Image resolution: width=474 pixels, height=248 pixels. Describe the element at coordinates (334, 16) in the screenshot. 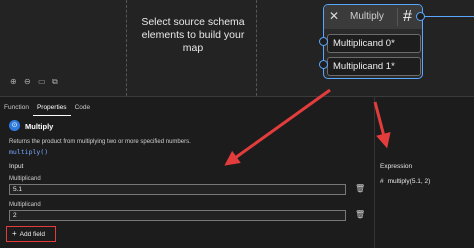

I see `close-icon: ✕` at that location.